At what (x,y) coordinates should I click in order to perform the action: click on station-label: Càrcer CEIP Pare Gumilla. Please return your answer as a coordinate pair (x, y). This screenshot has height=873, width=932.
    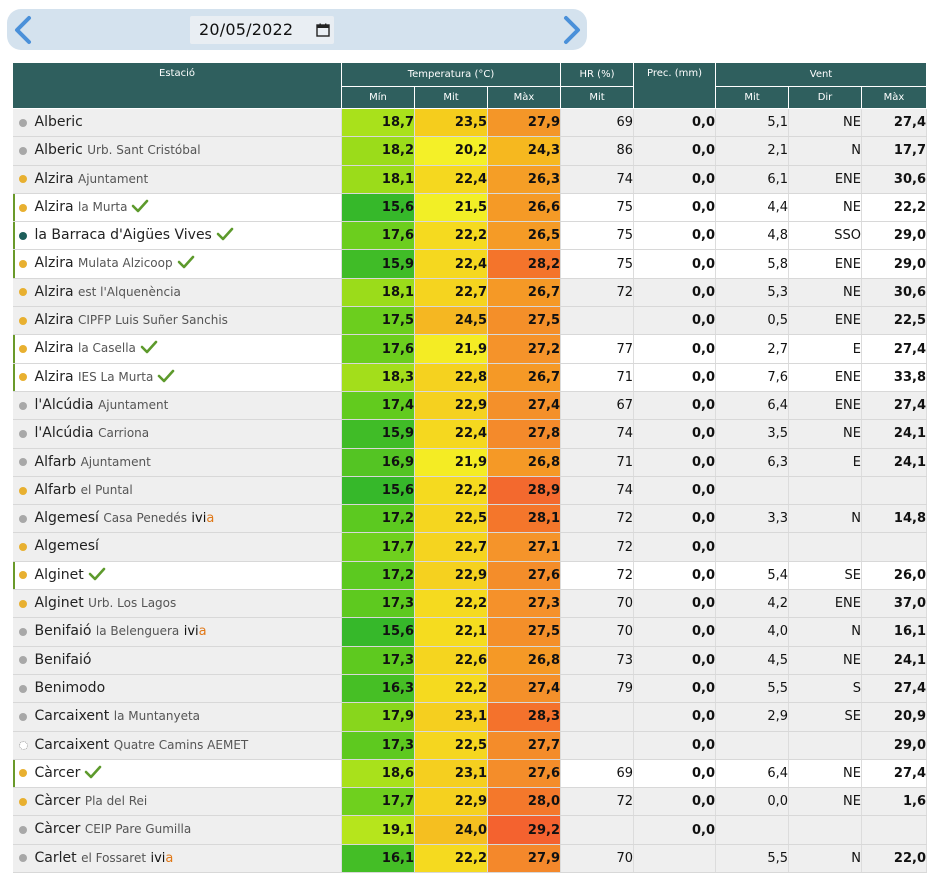
    Looking at the image, I should click on (113, 829).